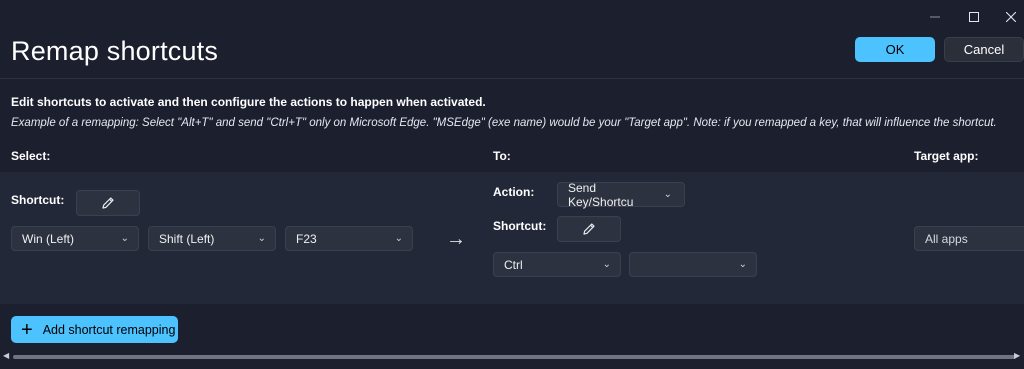 The width and height of the screenshot is (1024, 369). What do you see at coordinates (109, 329) in the screenshot?
I see `add-shortcut-remapping-label: Add shortcut remapping` at bounding box center [109, 329].